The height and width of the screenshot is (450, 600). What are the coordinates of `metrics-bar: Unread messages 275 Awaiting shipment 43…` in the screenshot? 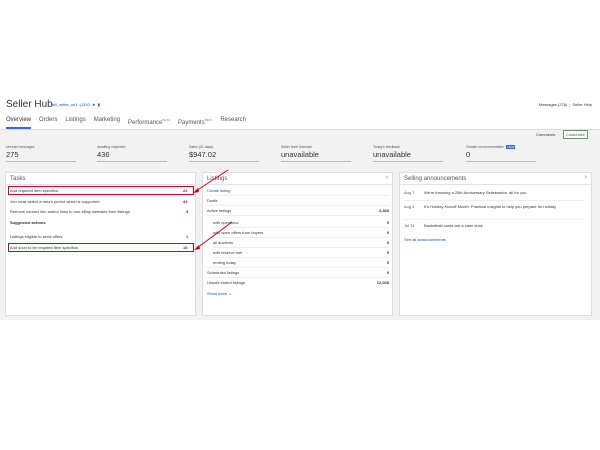 It's located at (300, 157).